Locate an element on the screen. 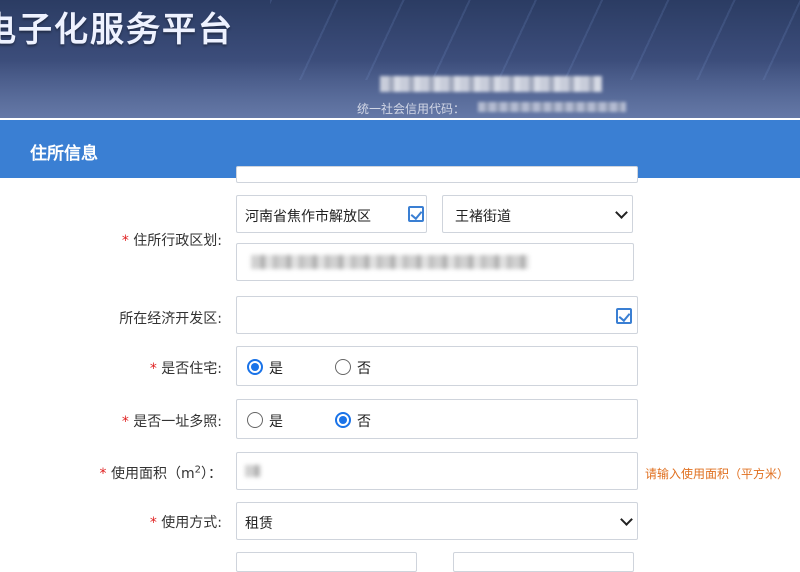  multi-license-label: * 是否一址多照: is located at coordinates (172, 421).